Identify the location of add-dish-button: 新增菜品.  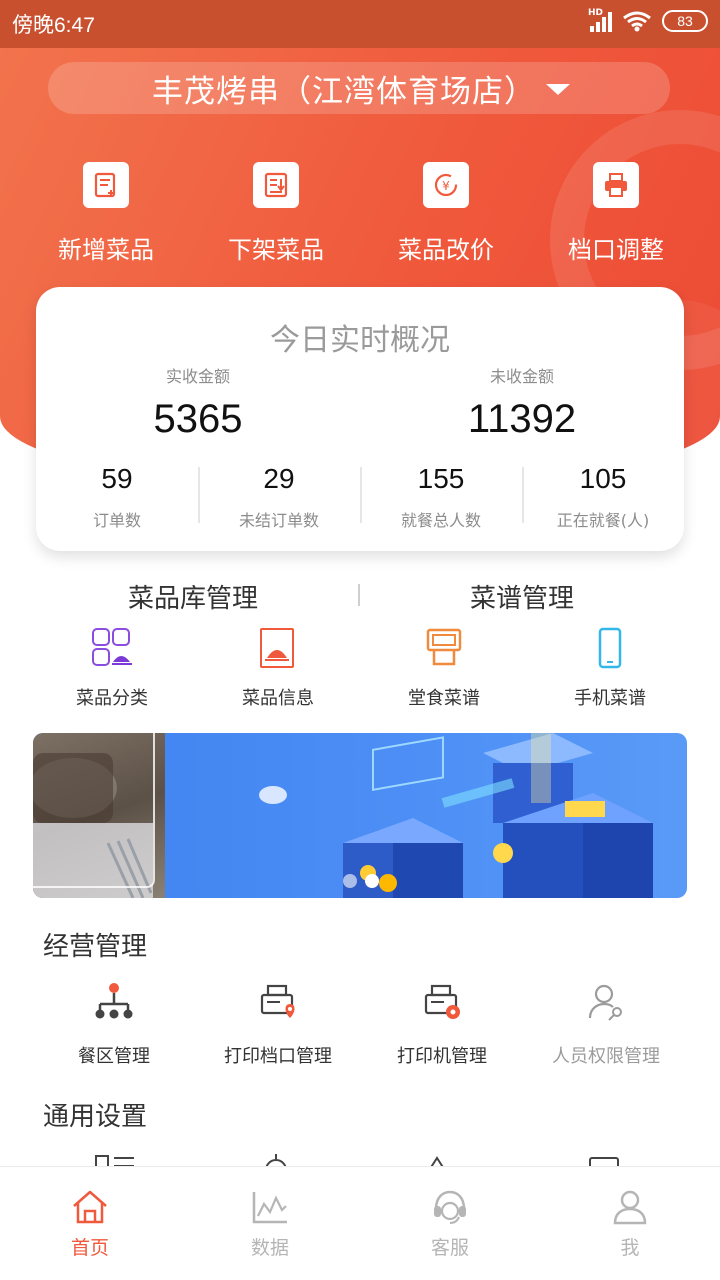
(106, 213).